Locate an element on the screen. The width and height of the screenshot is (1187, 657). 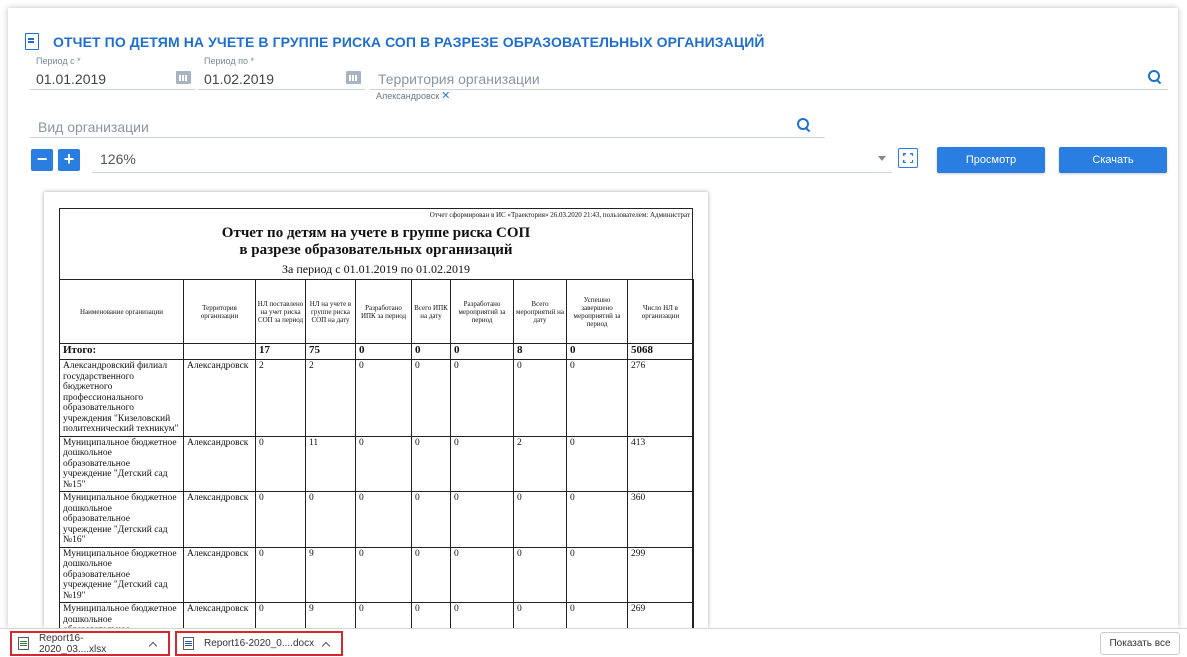
column-header: Успешно завершено мероприятий за период is located at coordinates (597, 311).